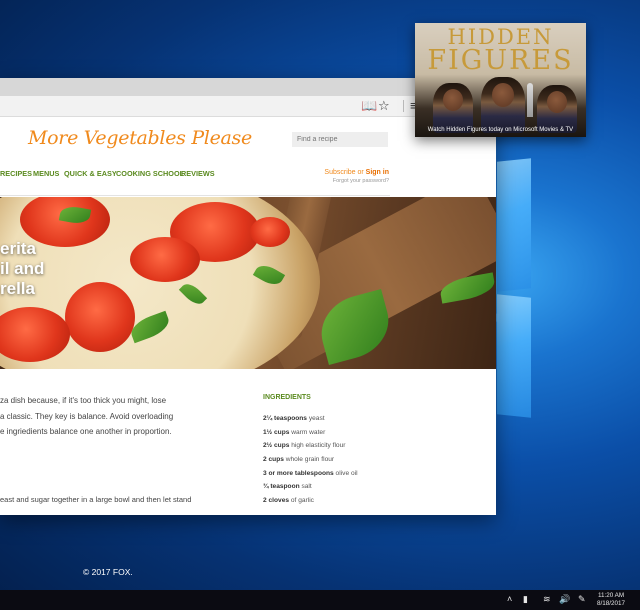  Describe the element at coordinates (315, 418) in the screenshot. I see `ingredient-name: yeast` at that location.